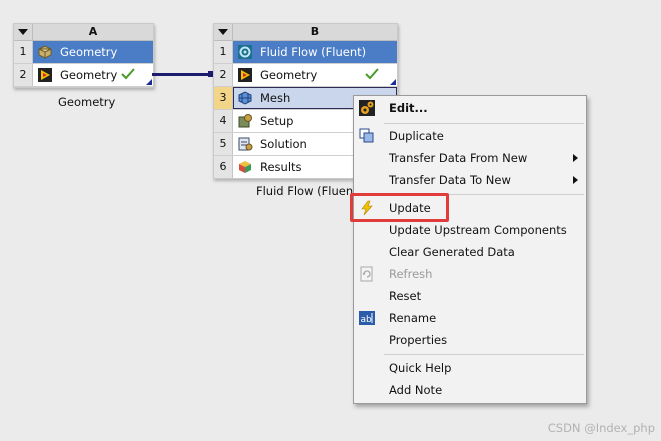  I want to click on menu-item-clear-generated-data: Clear Generated Data, so click(470, 252).